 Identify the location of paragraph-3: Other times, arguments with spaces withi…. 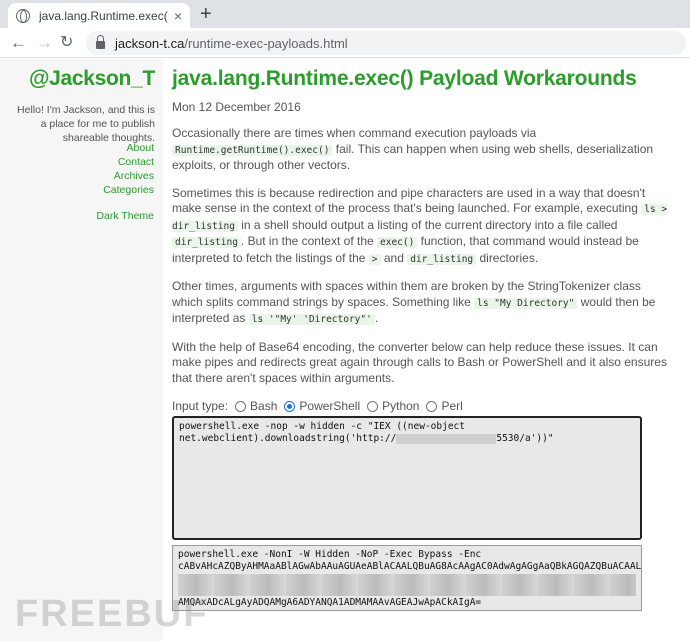
(422, 303).